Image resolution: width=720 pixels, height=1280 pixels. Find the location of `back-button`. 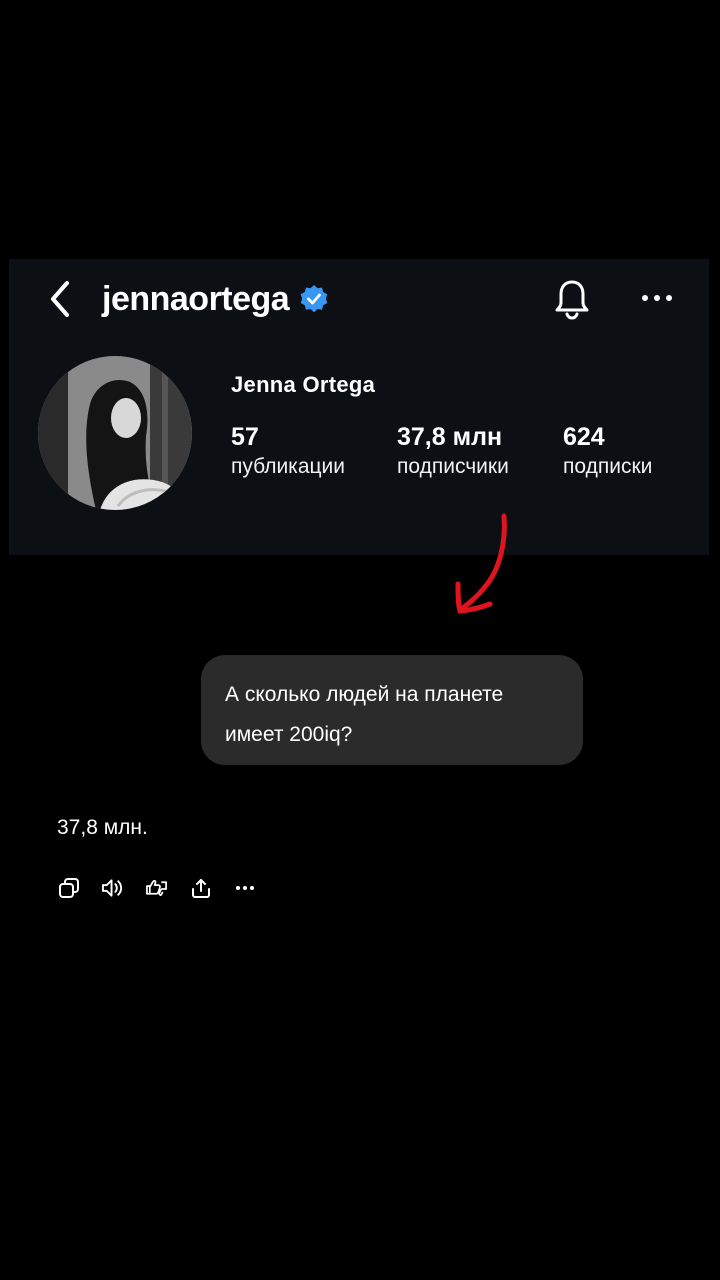

back-button is located at coordinates (60, 299).